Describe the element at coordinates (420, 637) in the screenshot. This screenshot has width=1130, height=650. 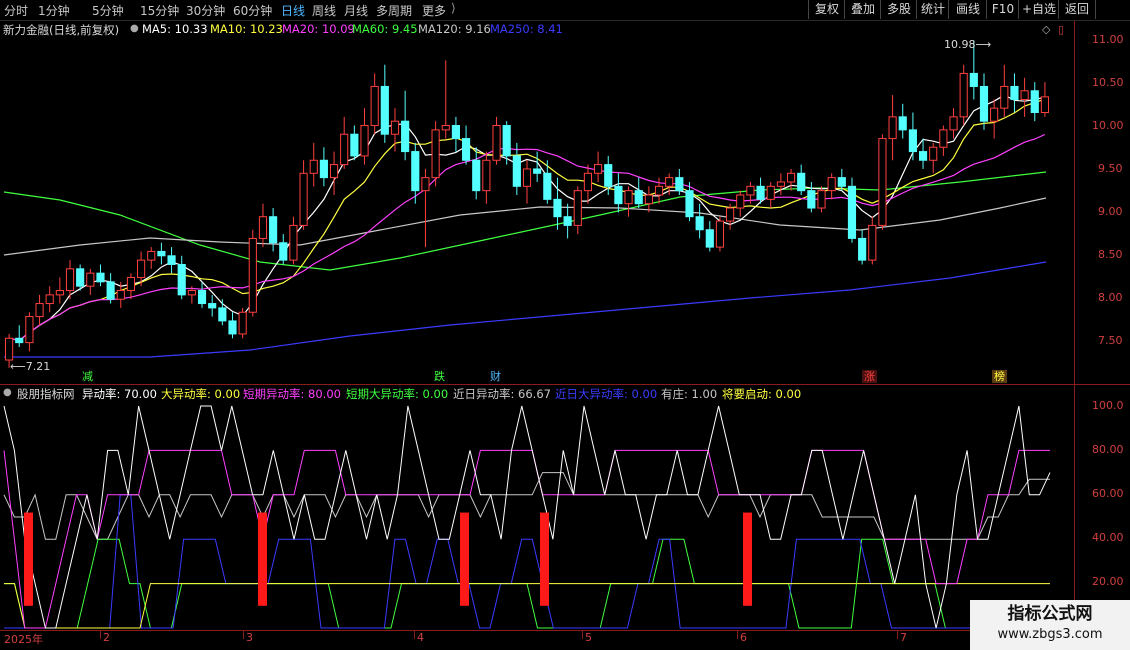
I see `month-label: 4` at that location.